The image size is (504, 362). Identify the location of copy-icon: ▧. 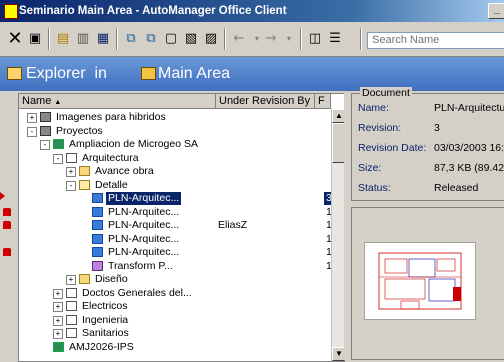
(191, 39).